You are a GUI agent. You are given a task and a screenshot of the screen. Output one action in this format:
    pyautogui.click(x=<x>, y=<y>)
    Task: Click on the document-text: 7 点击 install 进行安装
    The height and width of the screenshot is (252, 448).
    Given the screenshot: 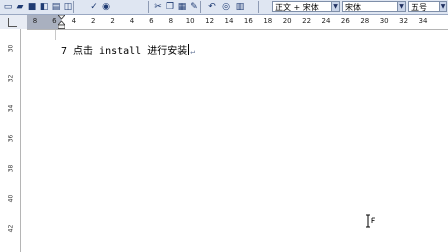 What is the action you would take?
    pyautogui.click(x=124, y=51)
    